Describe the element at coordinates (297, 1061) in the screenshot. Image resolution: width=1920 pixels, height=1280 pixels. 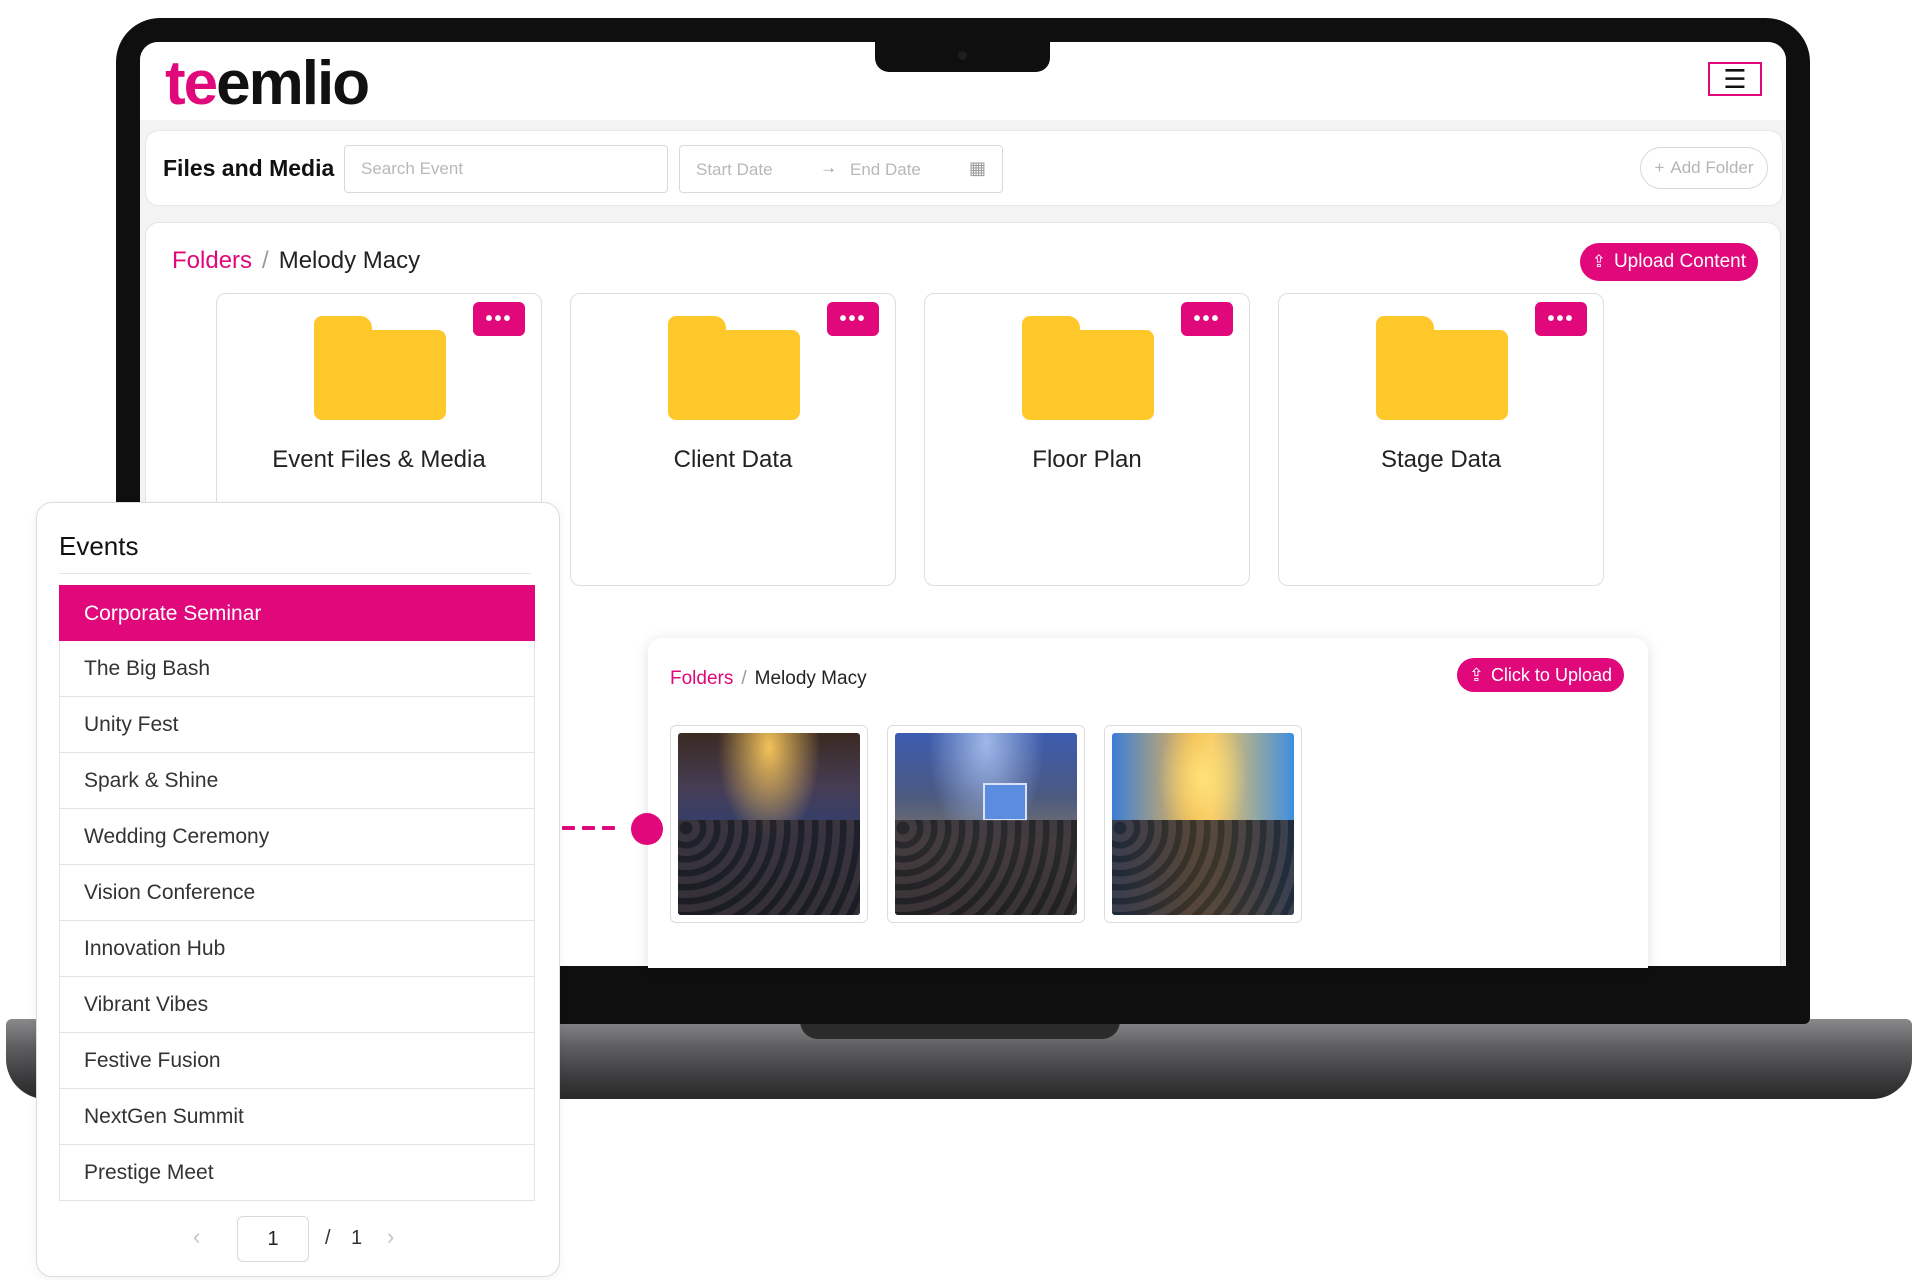
I see `event-item-festive-fusion: Festive Fusion` at that location.